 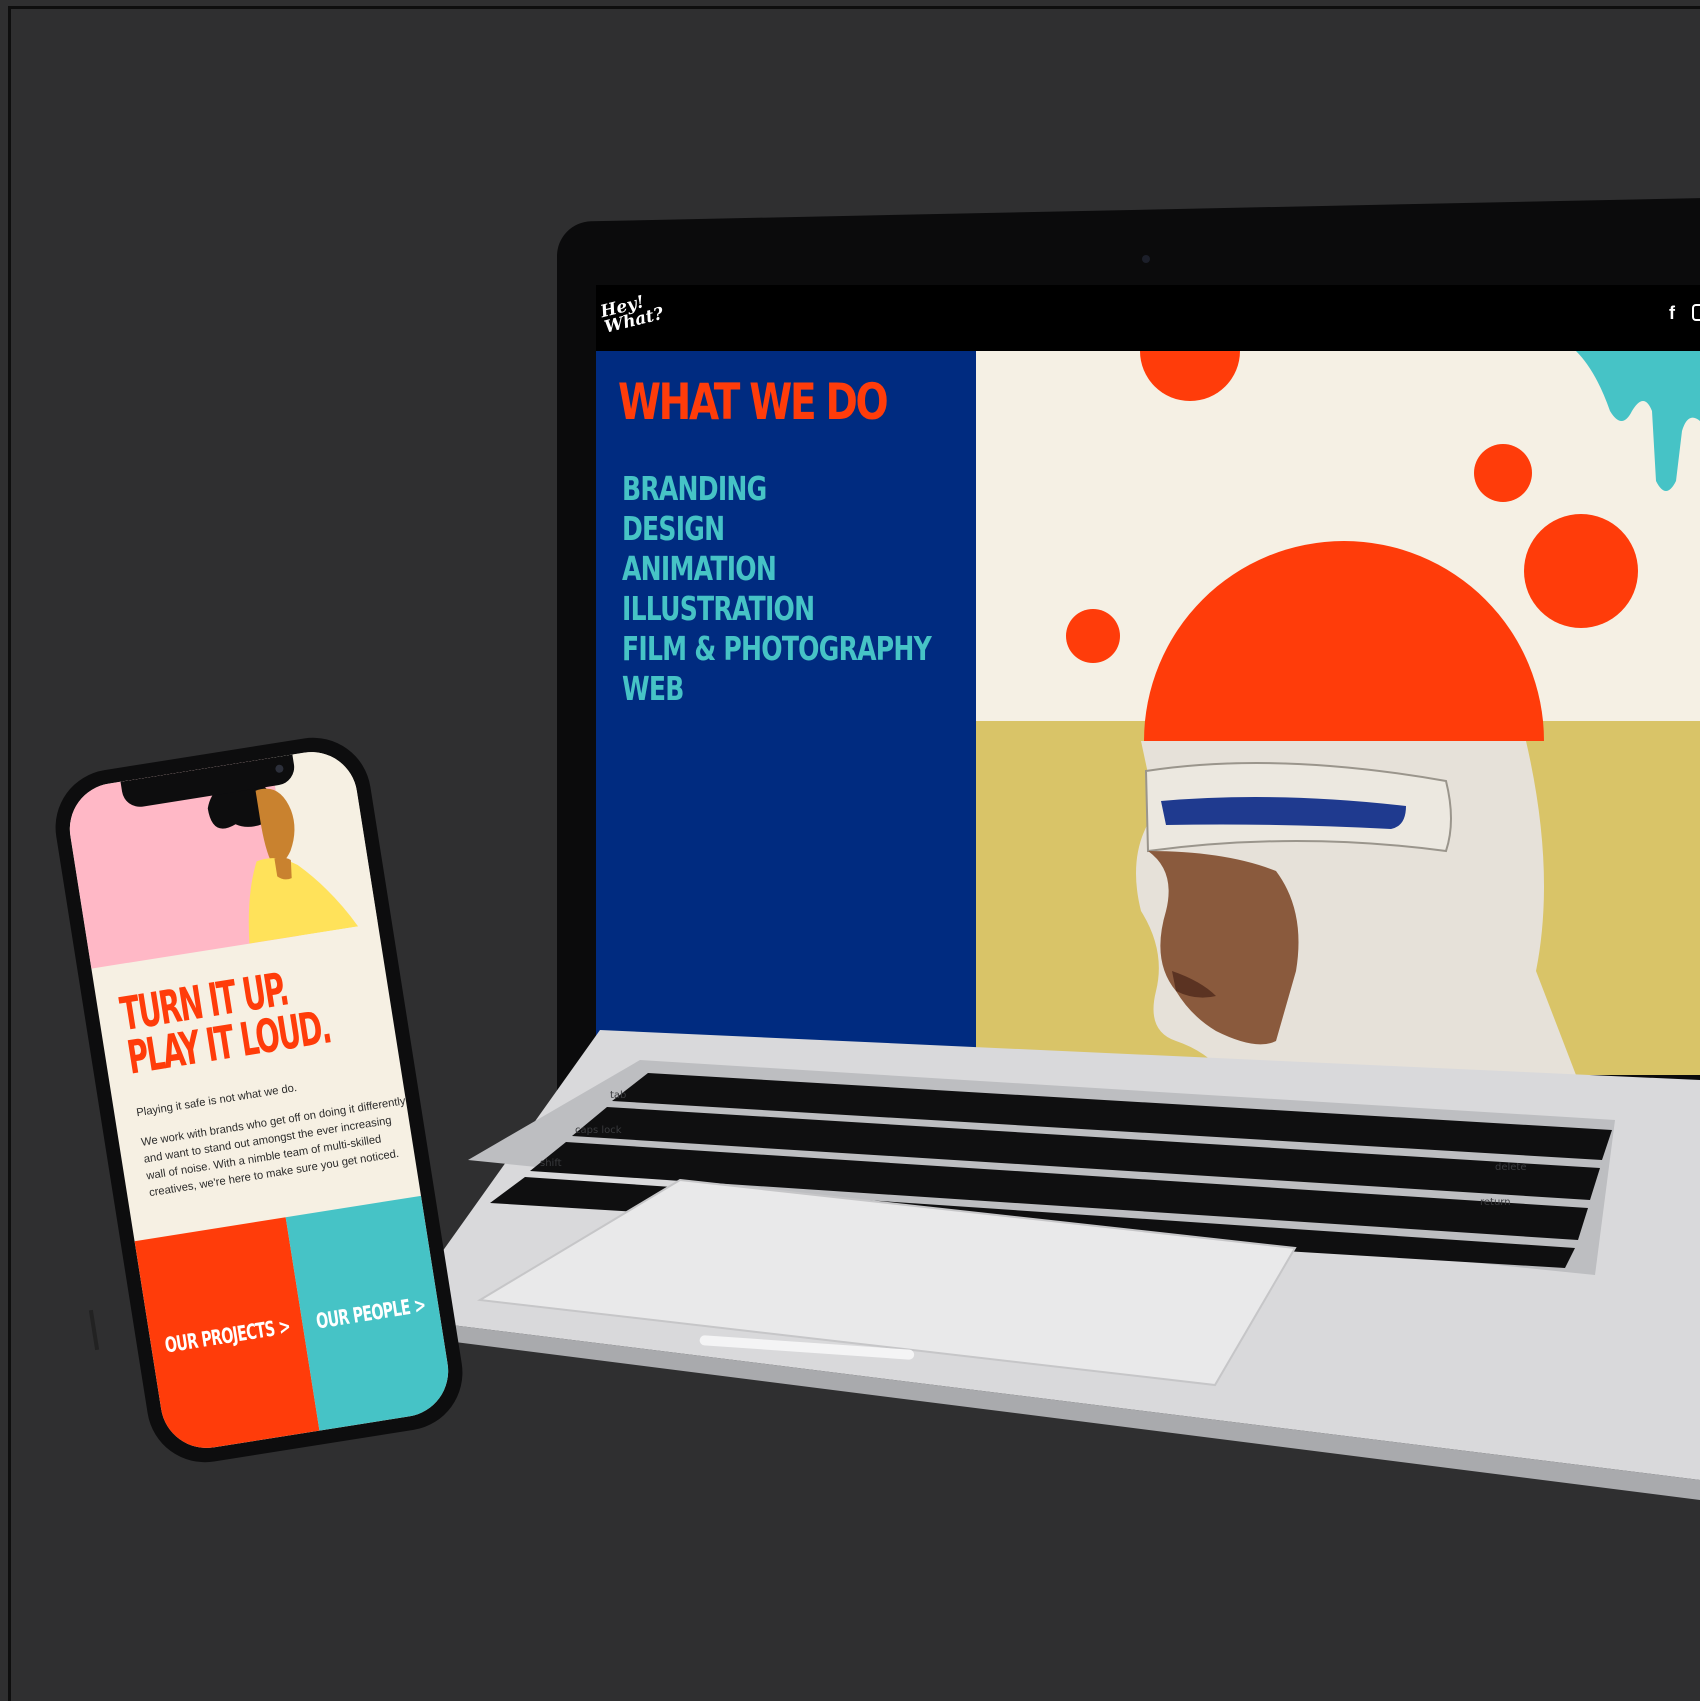 I want to click on webcam-icon, so click(x=1146, y=259).